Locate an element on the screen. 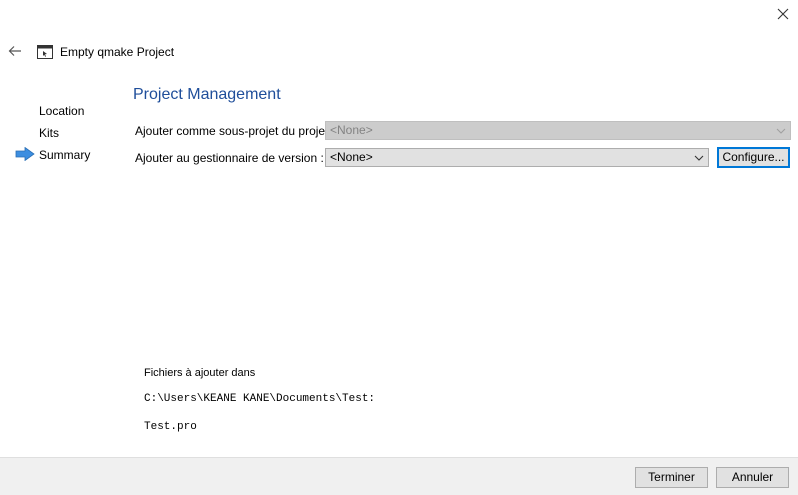  step-location: Location is located at coordinates (65, 114).